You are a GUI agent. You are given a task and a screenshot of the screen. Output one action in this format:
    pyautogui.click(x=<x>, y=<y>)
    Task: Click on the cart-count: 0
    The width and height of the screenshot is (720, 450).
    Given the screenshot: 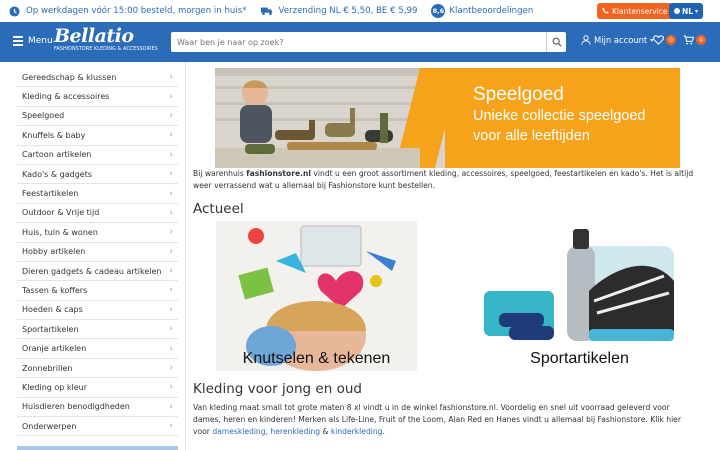 What is the action you would take?
    pyautogui.click(x=701, y=40)
    